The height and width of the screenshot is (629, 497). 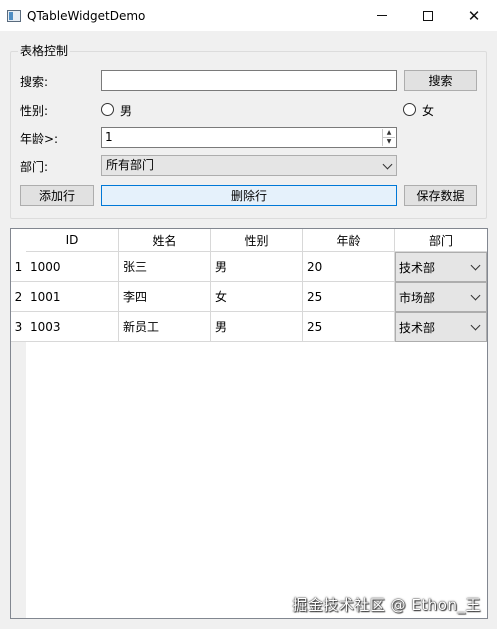 What do you see at coordinates (165, 327) in the screenshot?
I see `cell-name: 新员工` at bounding box center [165, 327].